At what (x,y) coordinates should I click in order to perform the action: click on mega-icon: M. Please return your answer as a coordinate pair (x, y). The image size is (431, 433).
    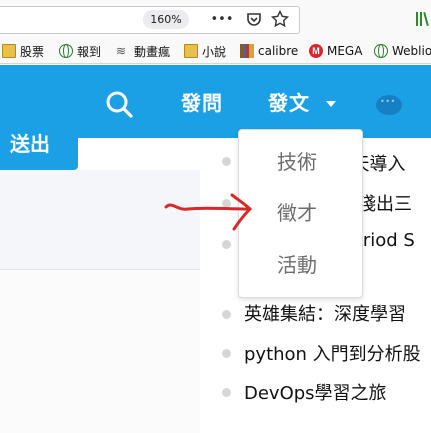
    Looking at the image, I should click on (316, 51).